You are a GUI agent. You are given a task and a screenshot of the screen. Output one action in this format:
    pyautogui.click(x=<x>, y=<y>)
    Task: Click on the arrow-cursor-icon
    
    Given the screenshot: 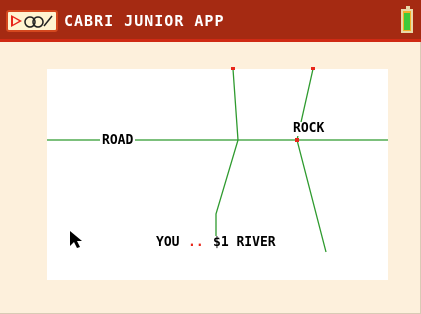 What is the action you would take?
    pyautogui.click(x=76, y=239)
    